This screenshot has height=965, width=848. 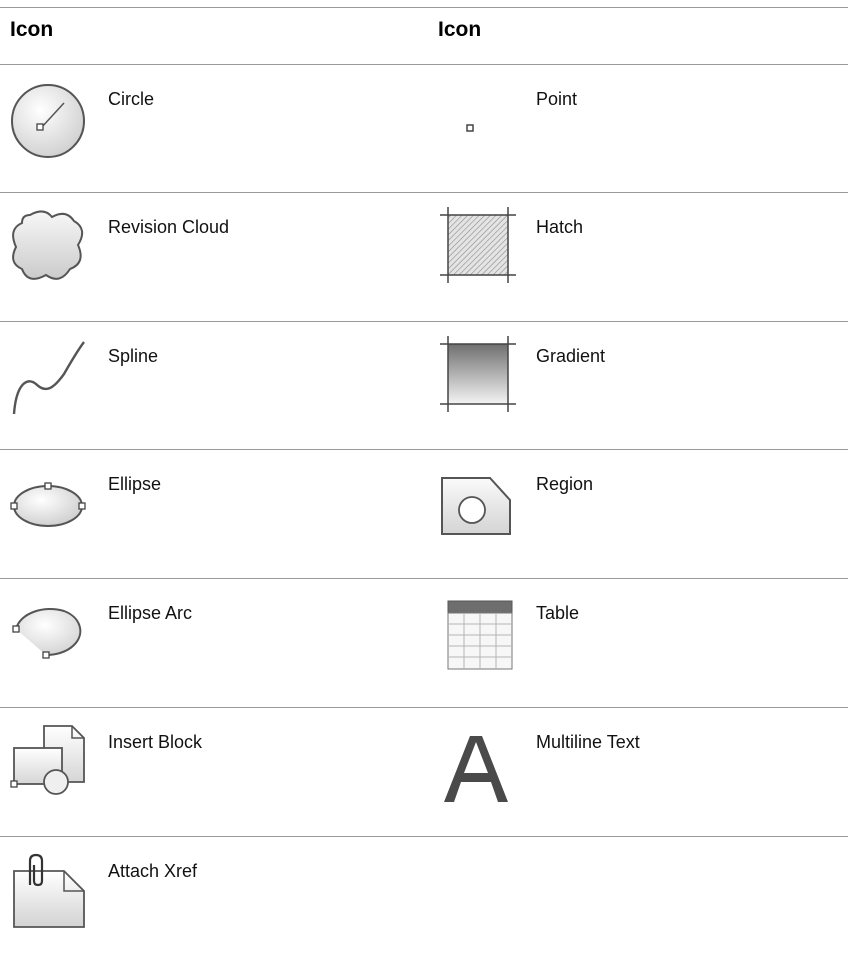 I want to click on table-cell: Point, so click(x=638, y=129).